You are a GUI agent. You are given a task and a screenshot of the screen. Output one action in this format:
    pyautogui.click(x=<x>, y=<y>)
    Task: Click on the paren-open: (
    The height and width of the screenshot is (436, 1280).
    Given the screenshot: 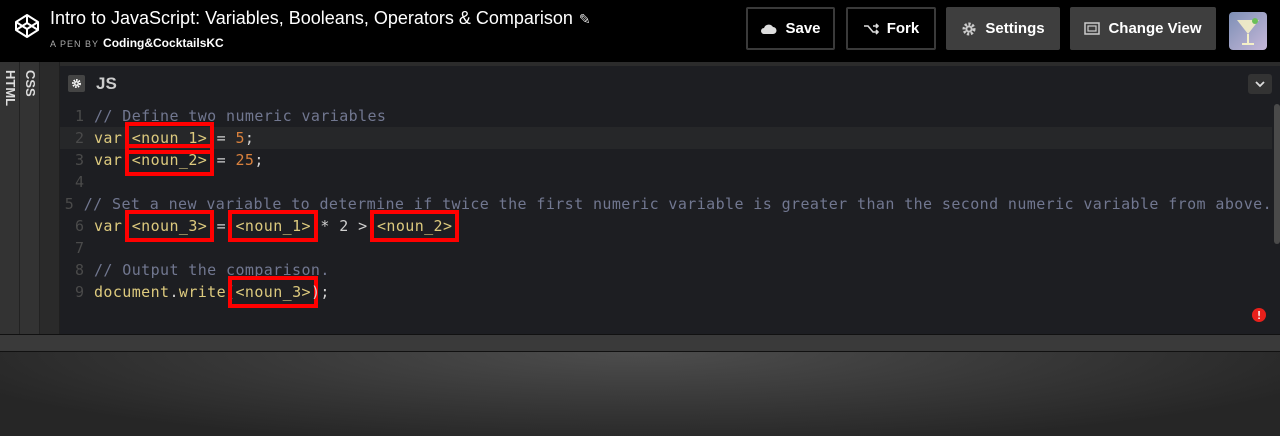 What is the action you would take?
    pyautogui.click(x=231, y=292)
    